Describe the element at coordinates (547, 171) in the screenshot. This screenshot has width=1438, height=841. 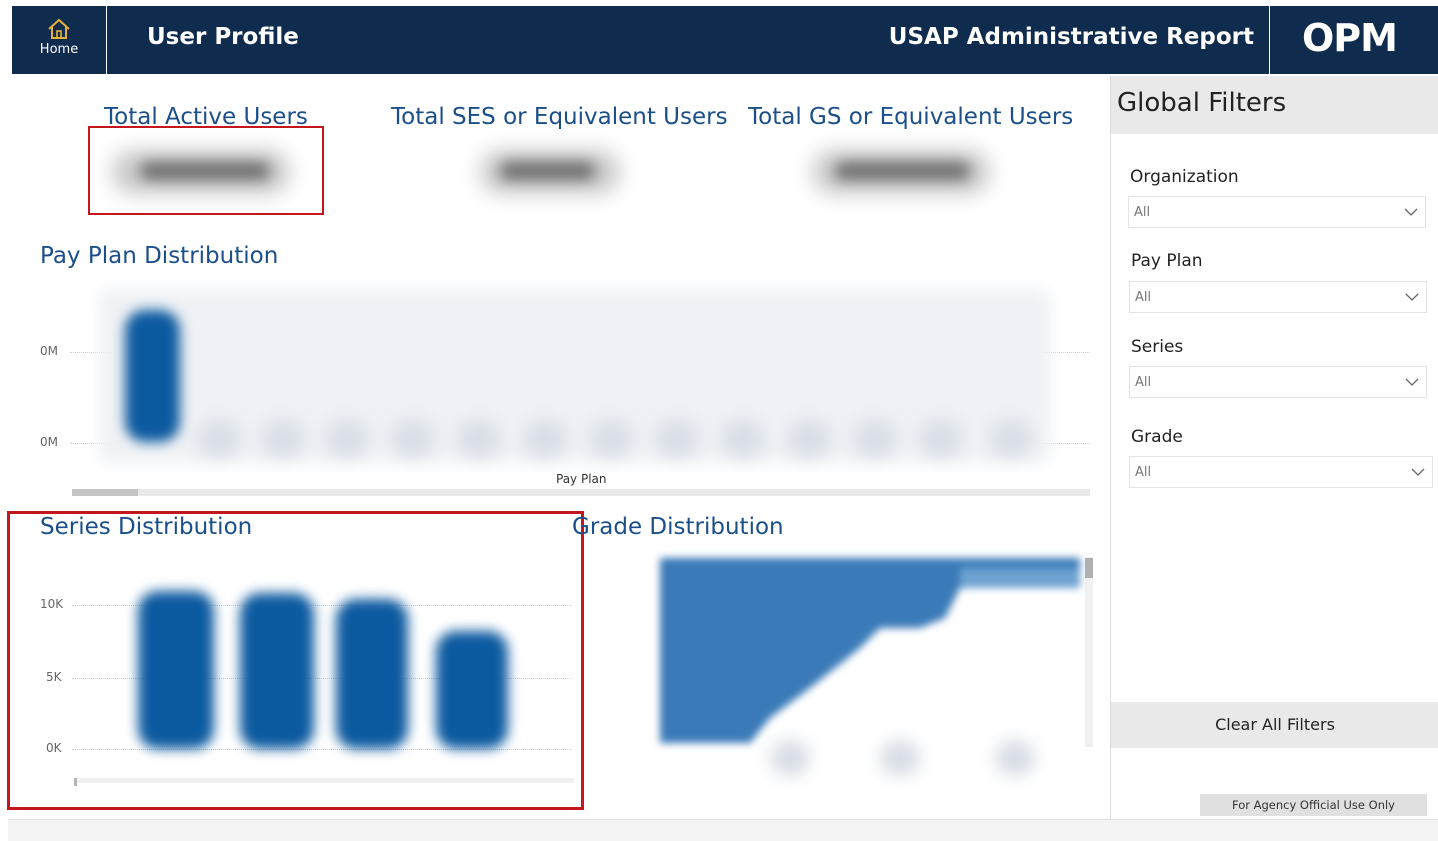
I see `kpi-value-total-ses-users-redacted` at that location.